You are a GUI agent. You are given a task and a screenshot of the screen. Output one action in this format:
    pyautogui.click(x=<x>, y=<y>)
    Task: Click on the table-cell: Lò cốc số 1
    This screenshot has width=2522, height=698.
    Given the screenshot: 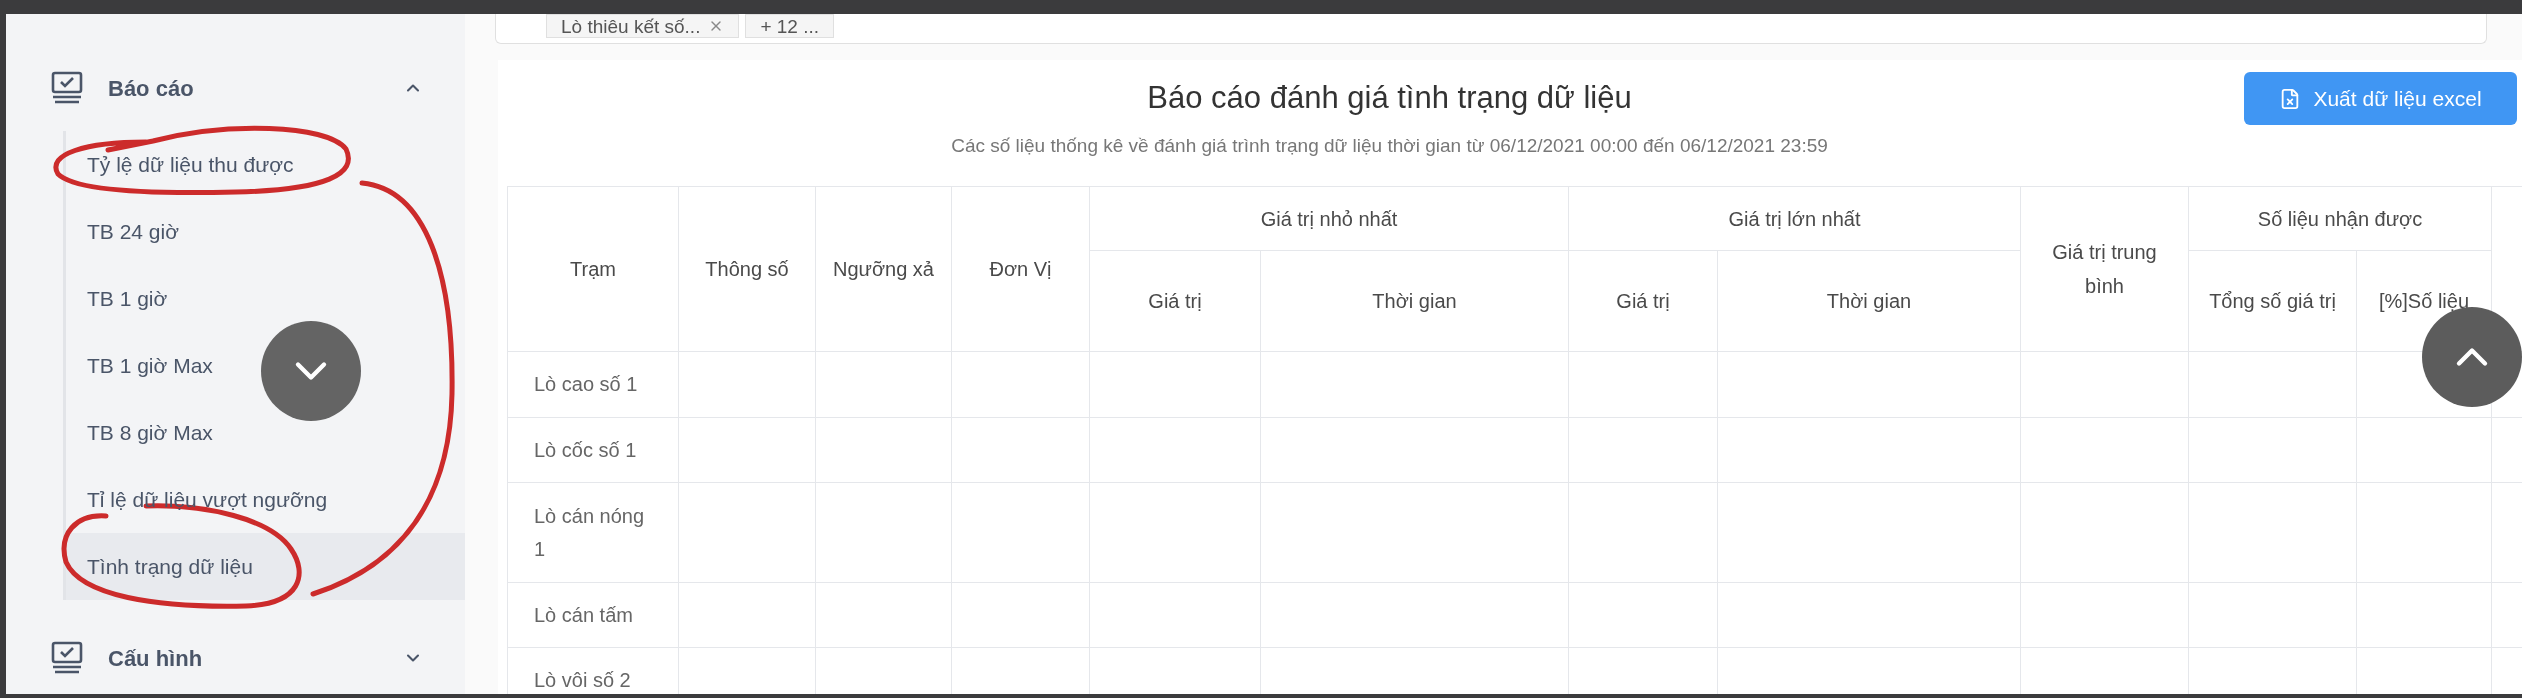 What is the action you would take?
    pyautogui.click(x=585, y=449)
    